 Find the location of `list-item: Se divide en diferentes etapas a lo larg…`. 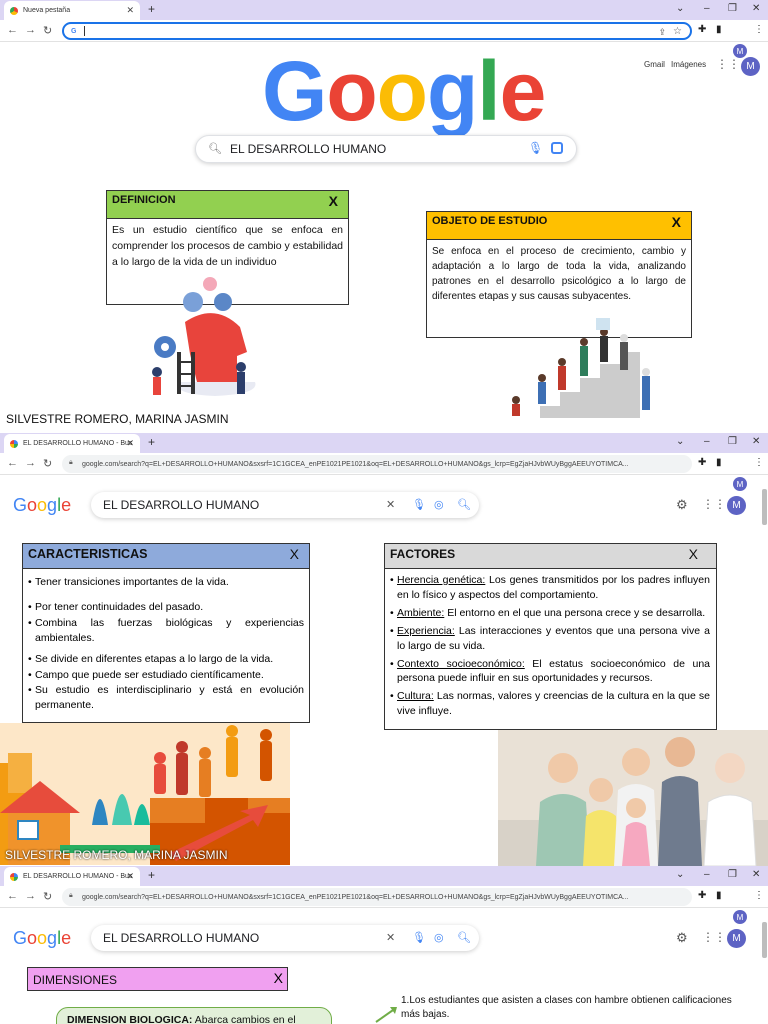

list-item: Se divide en diferentes etapas a lo larg… is located at coordinates (166, 659).